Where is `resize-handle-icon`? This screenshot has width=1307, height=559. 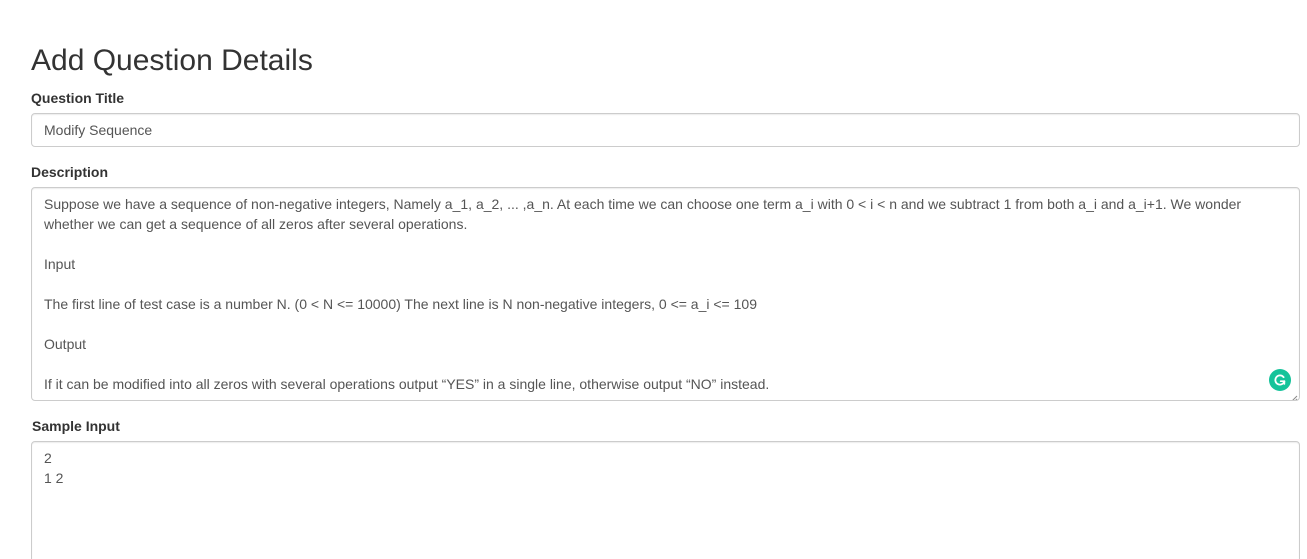 resize-handle-icon is located at coordinates (1293, 395).